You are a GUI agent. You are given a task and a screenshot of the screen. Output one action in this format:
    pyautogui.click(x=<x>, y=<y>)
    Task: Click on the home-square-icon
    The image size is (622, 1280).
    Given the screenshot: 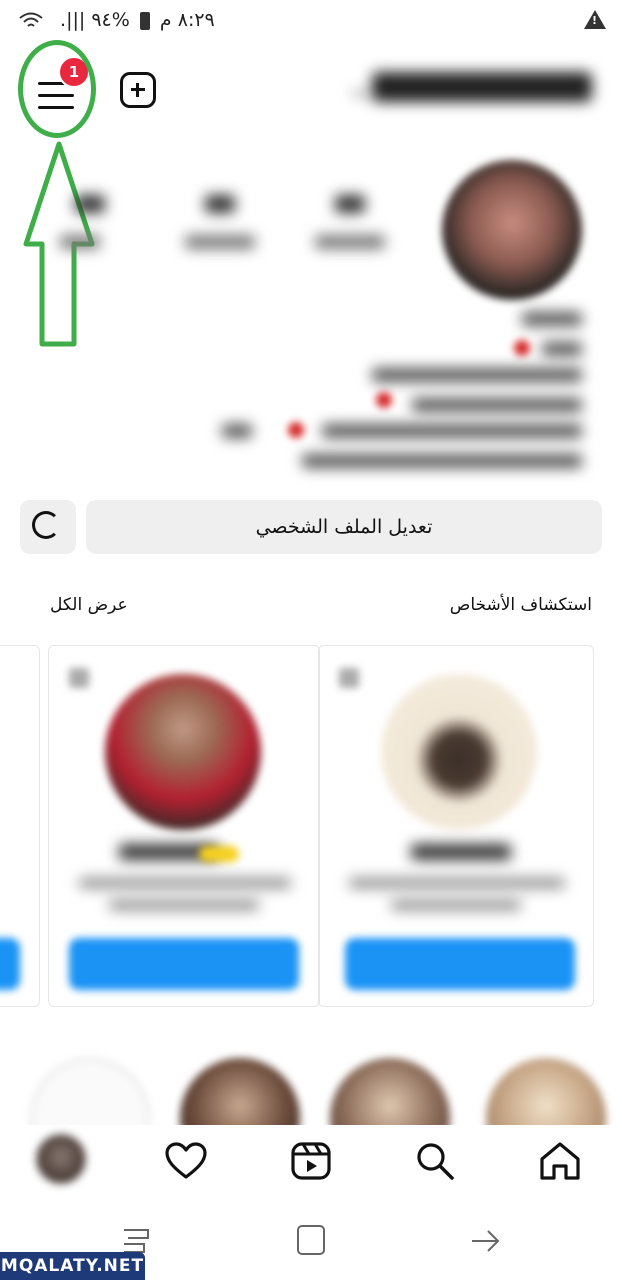 What is the action you would take?
    pyautogui.click(x=312, y=1240)
    